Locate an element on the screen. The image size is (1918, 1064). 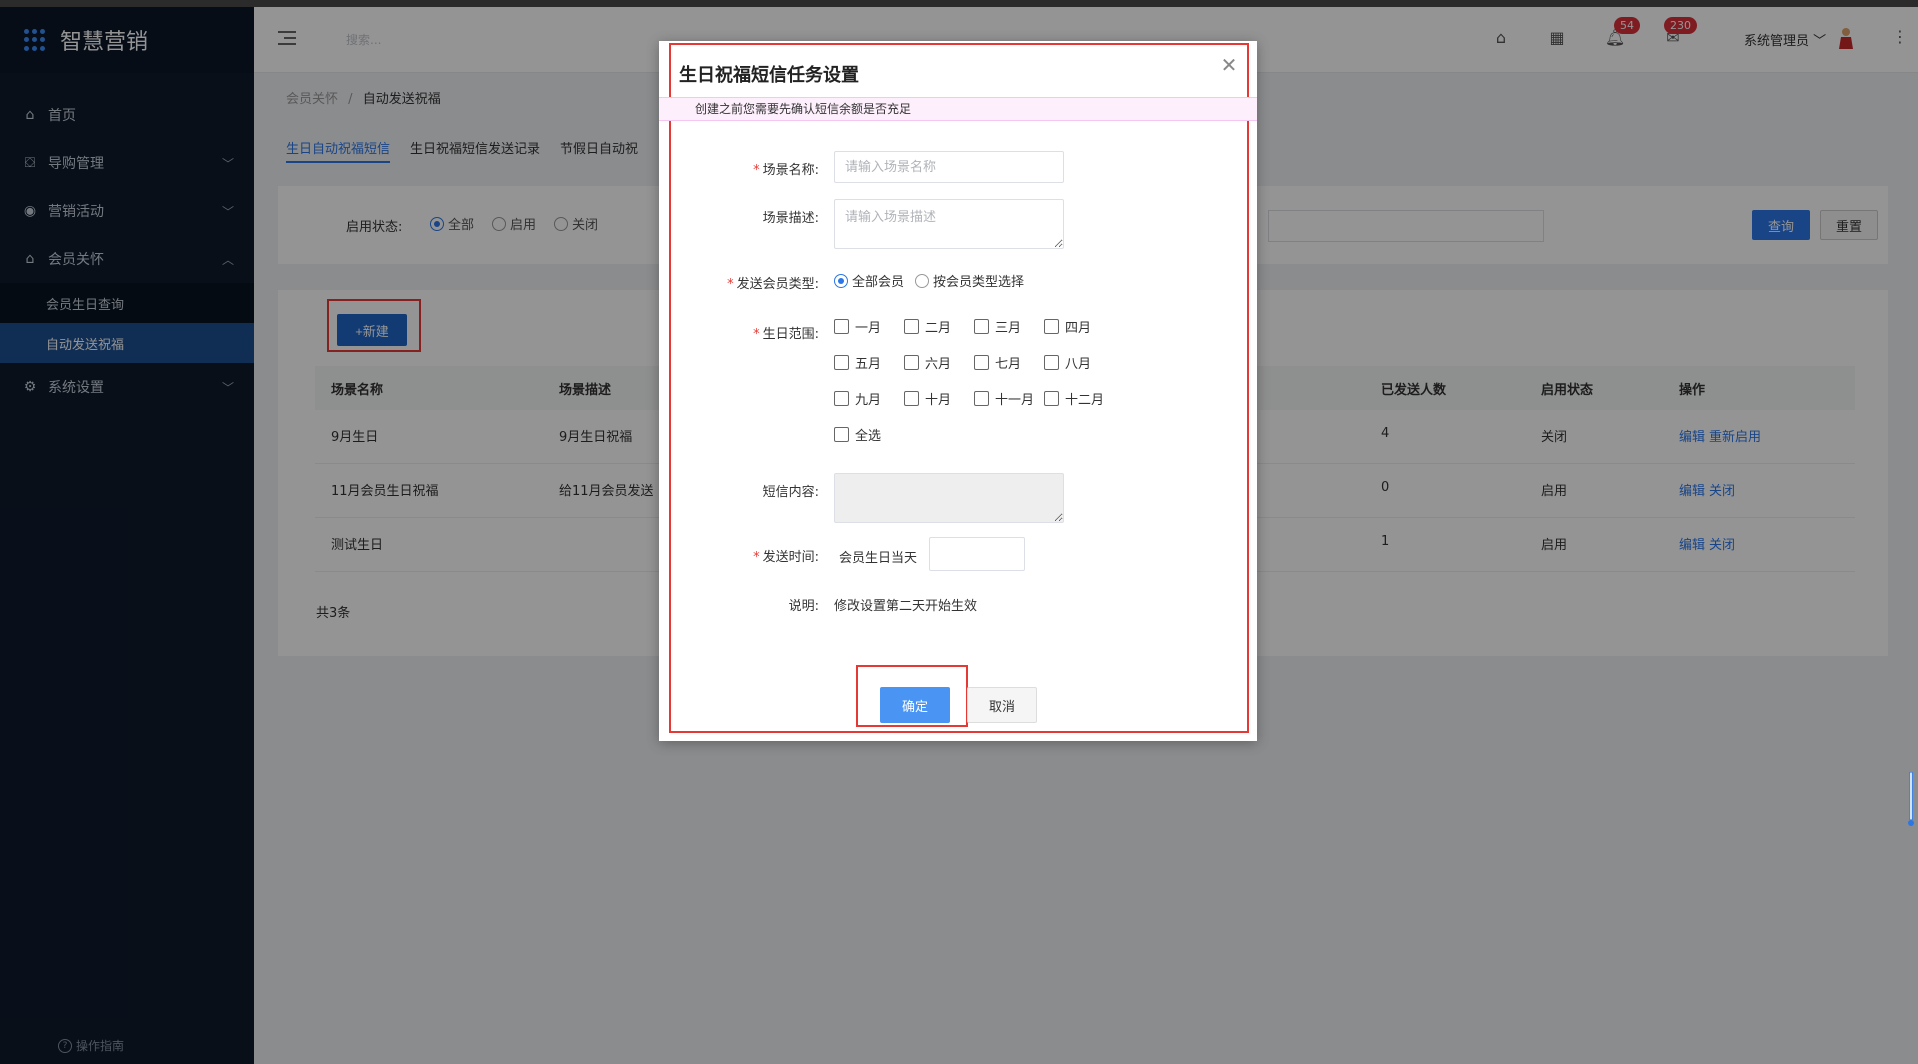
radio-icon is located at coordinates (922, 280).